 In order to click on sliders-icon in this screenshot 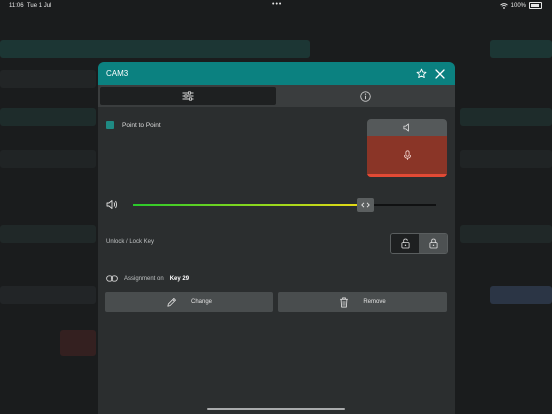, I will do `click(188, 96)`.